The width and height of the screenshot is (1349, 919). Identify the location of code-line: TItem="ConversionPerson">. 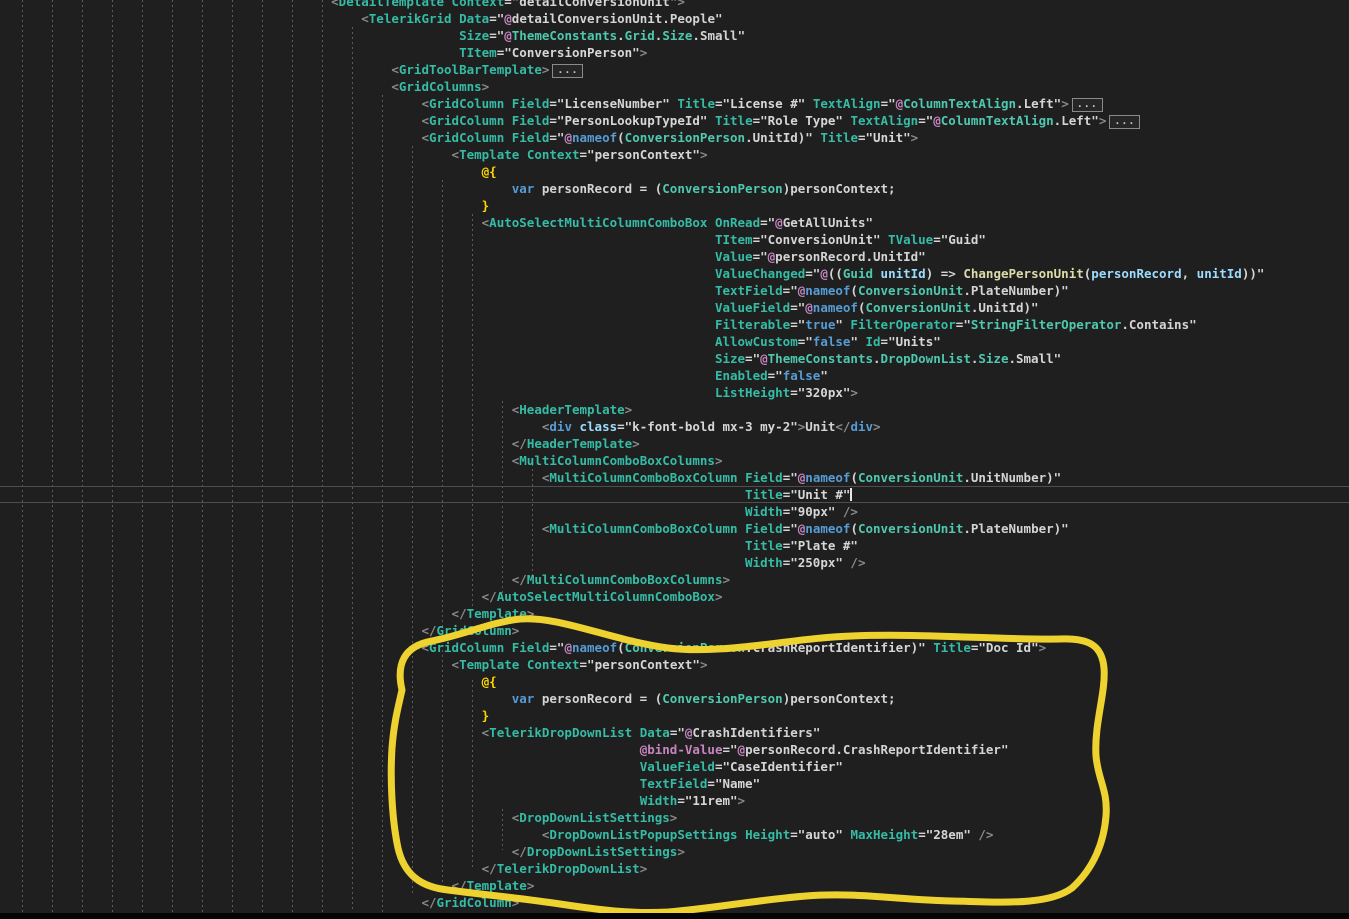
(674, 52).